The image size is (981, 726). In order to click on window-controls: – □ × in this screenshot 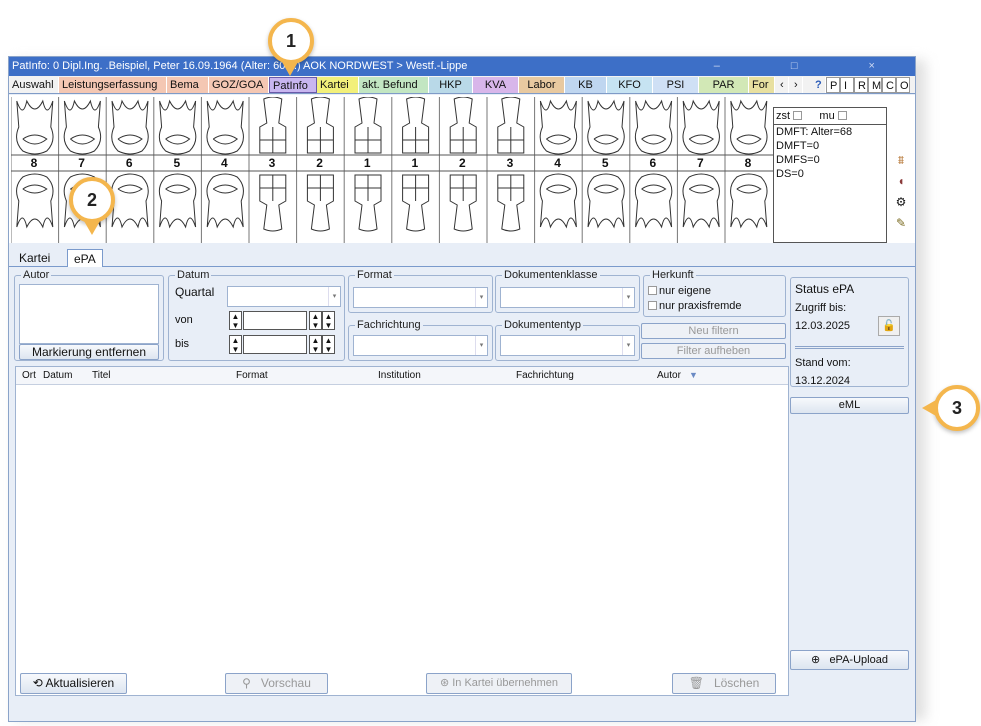, I will do `click(811, 66)`.